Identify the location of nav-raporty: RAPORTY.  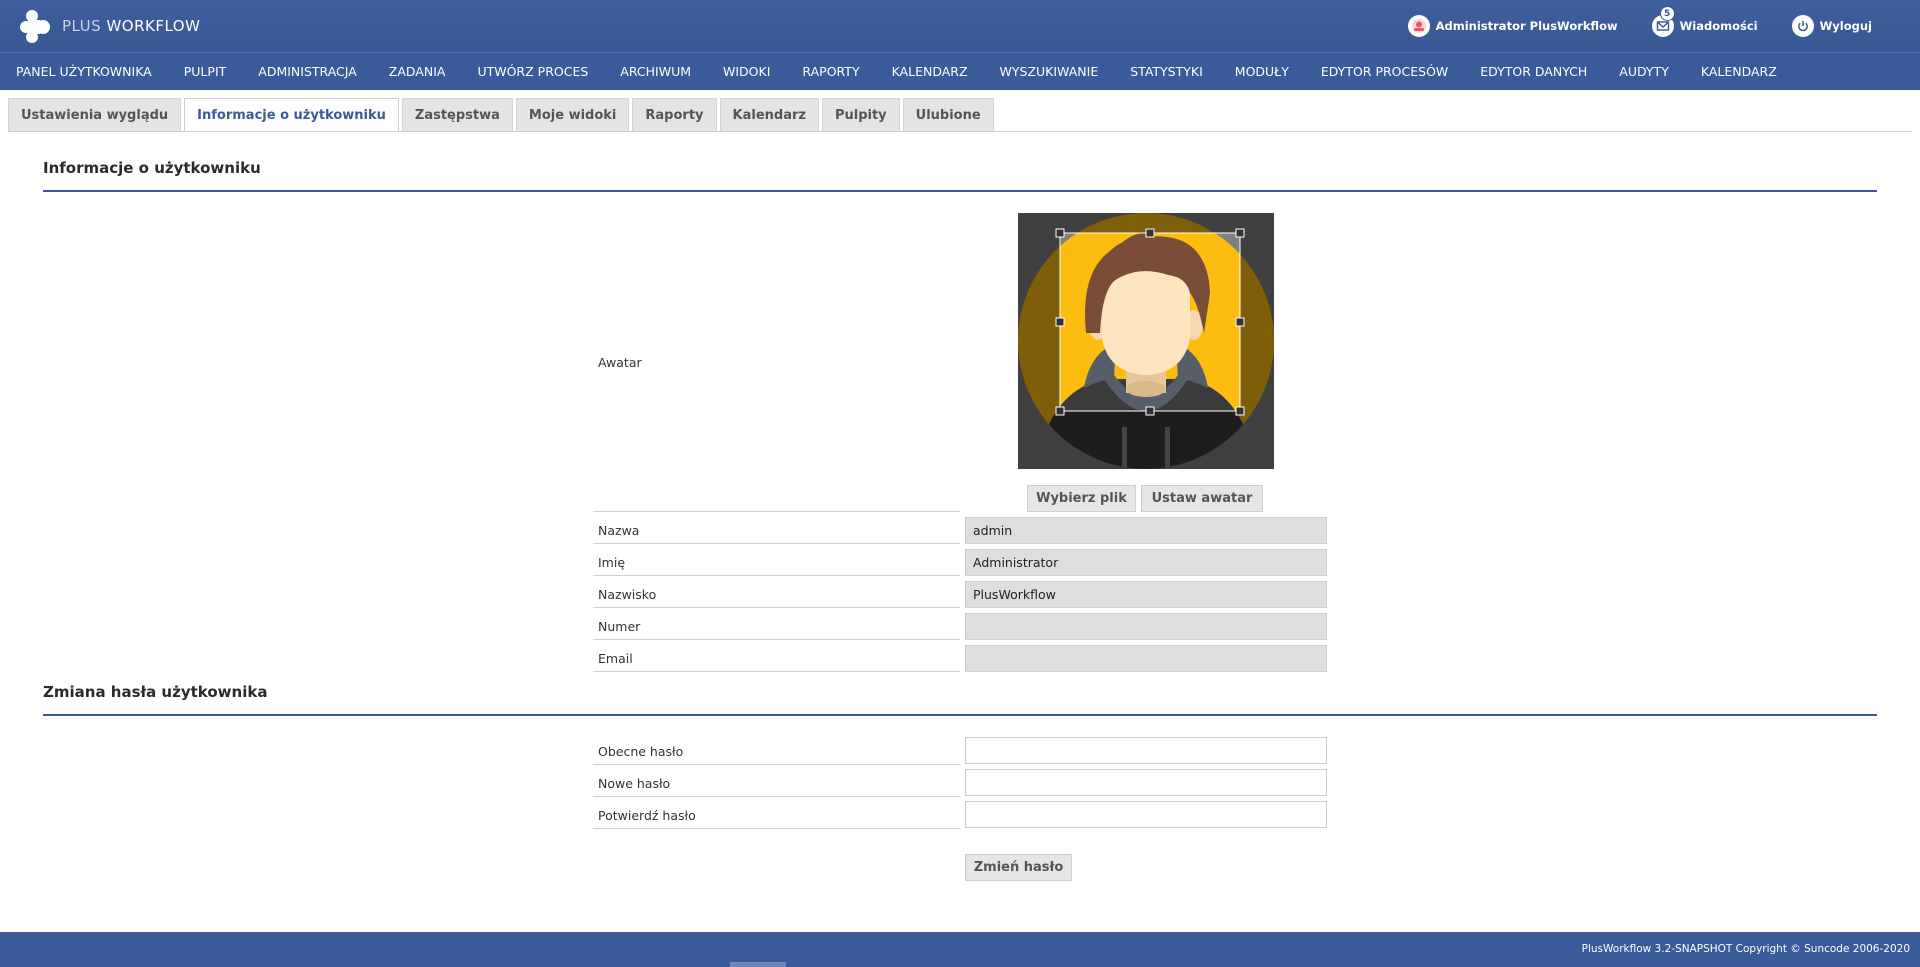
(830, 71).